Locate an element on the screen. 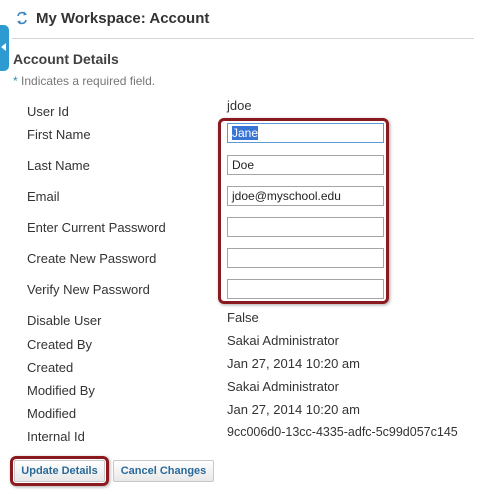  modified-value: Jan 27, 2014 10:20 am is located at coordinates (293, 409).